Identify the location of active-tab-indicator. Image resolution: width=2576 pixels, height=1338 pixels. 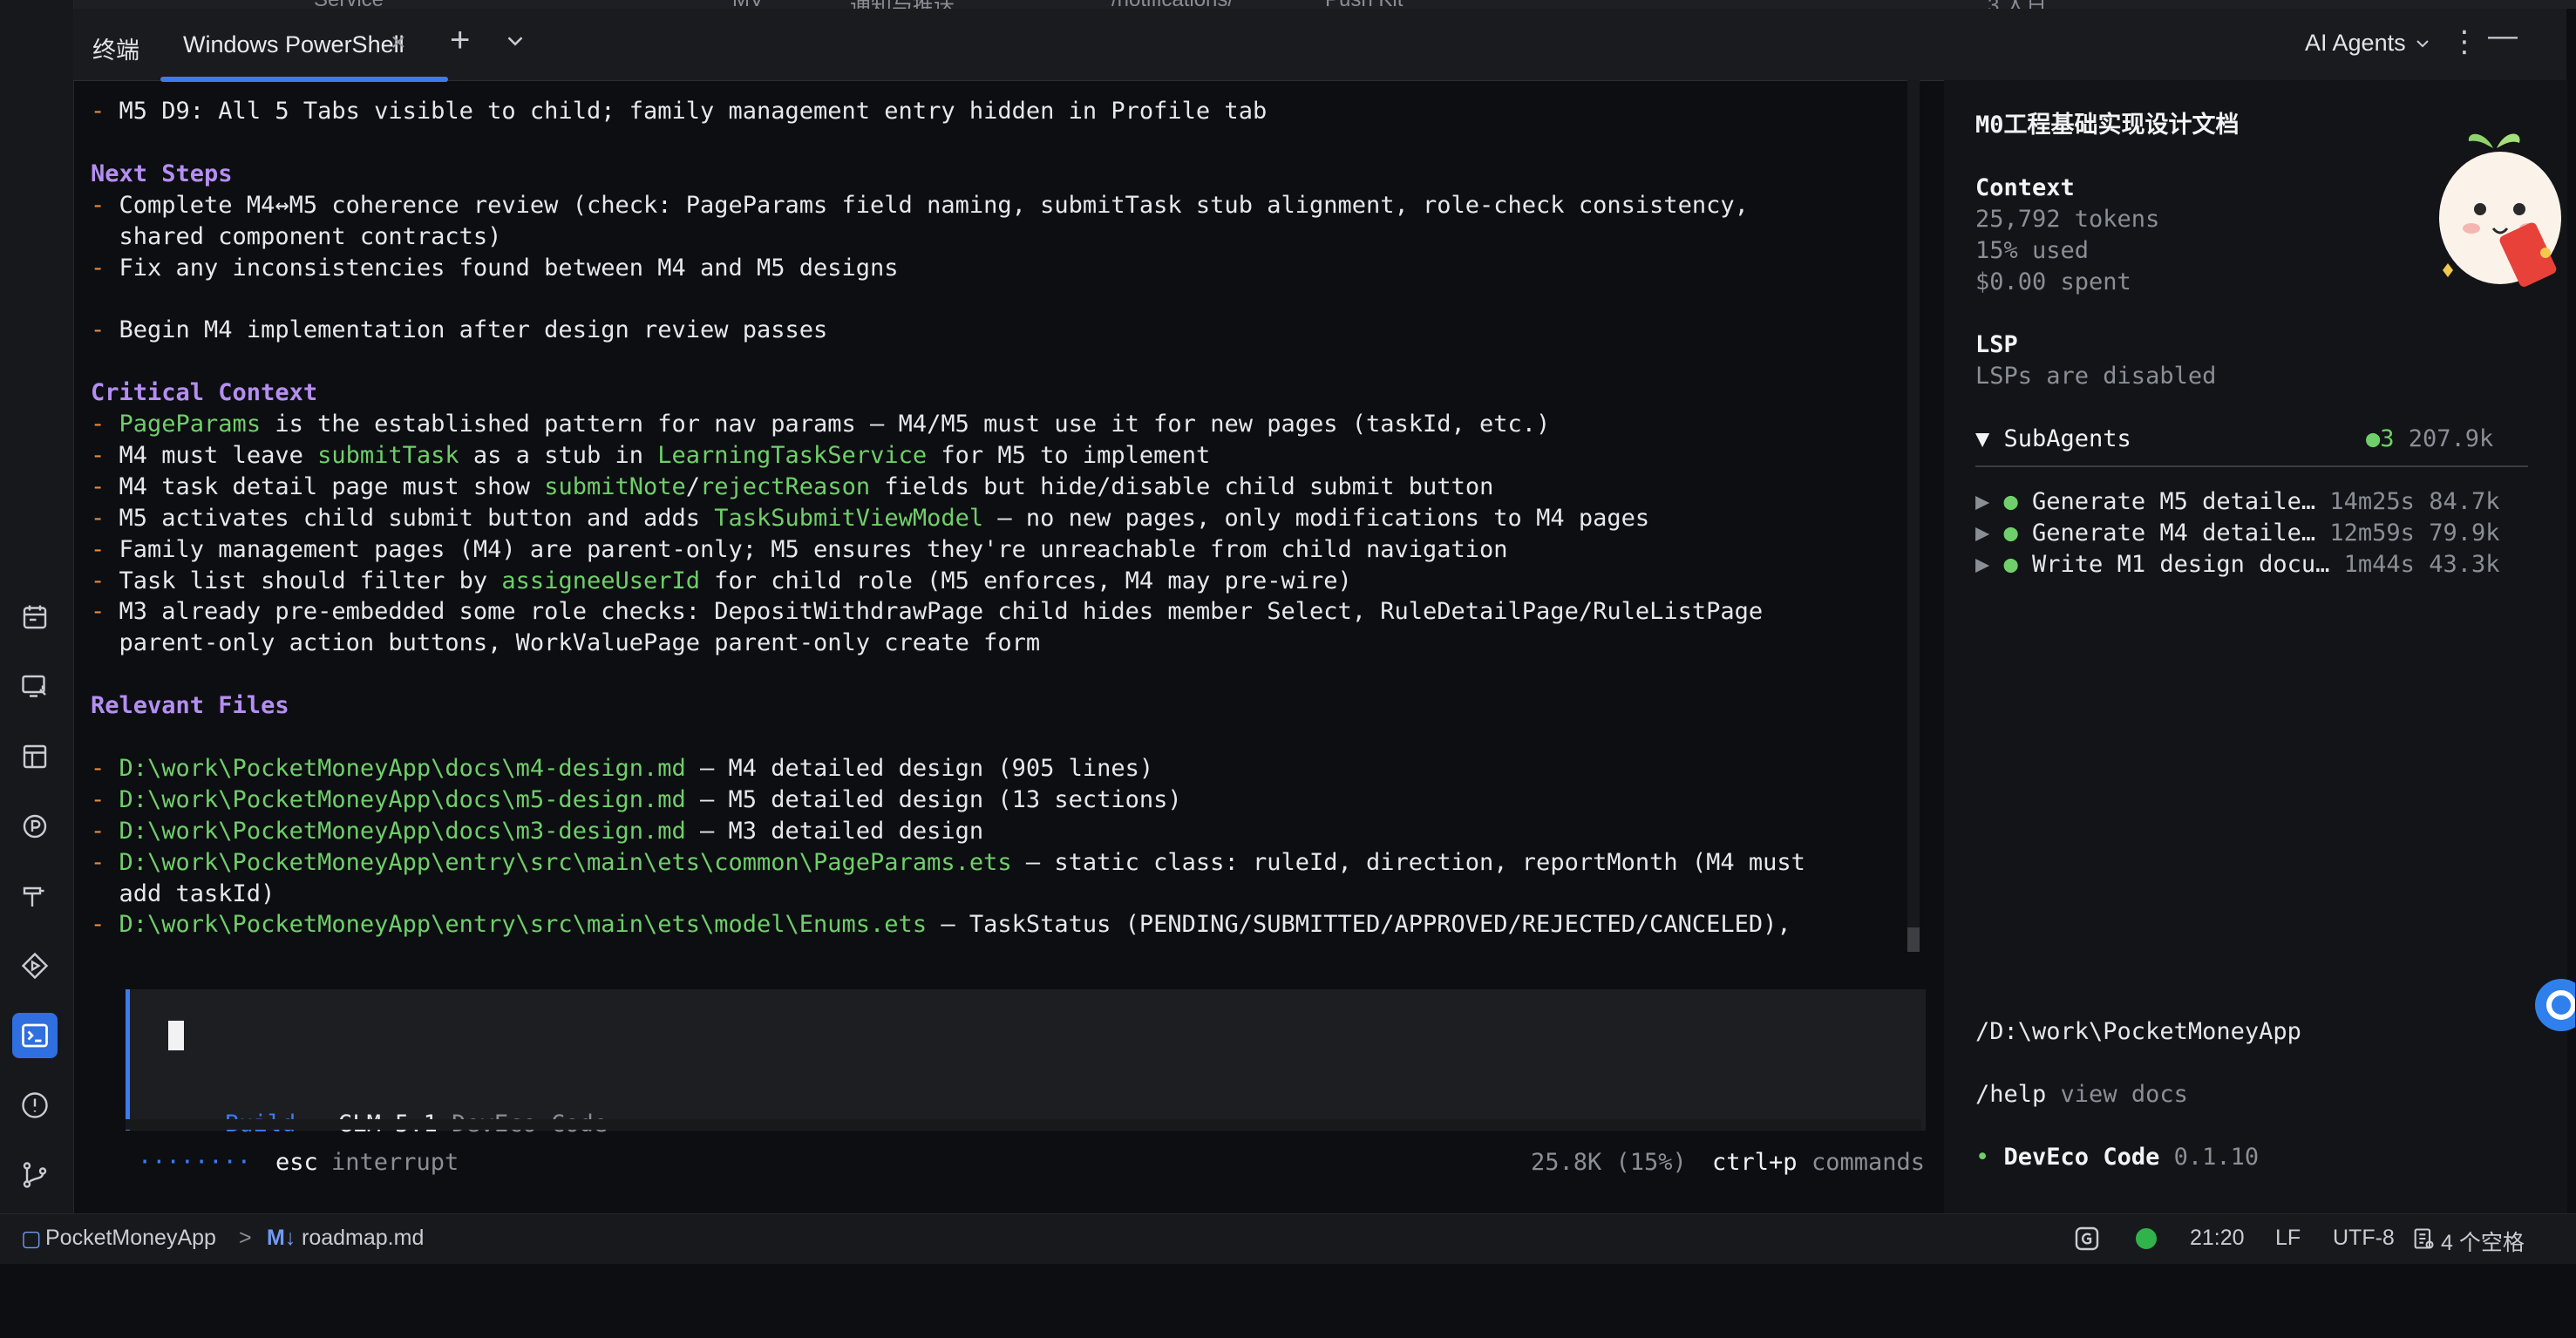
(304, 79).